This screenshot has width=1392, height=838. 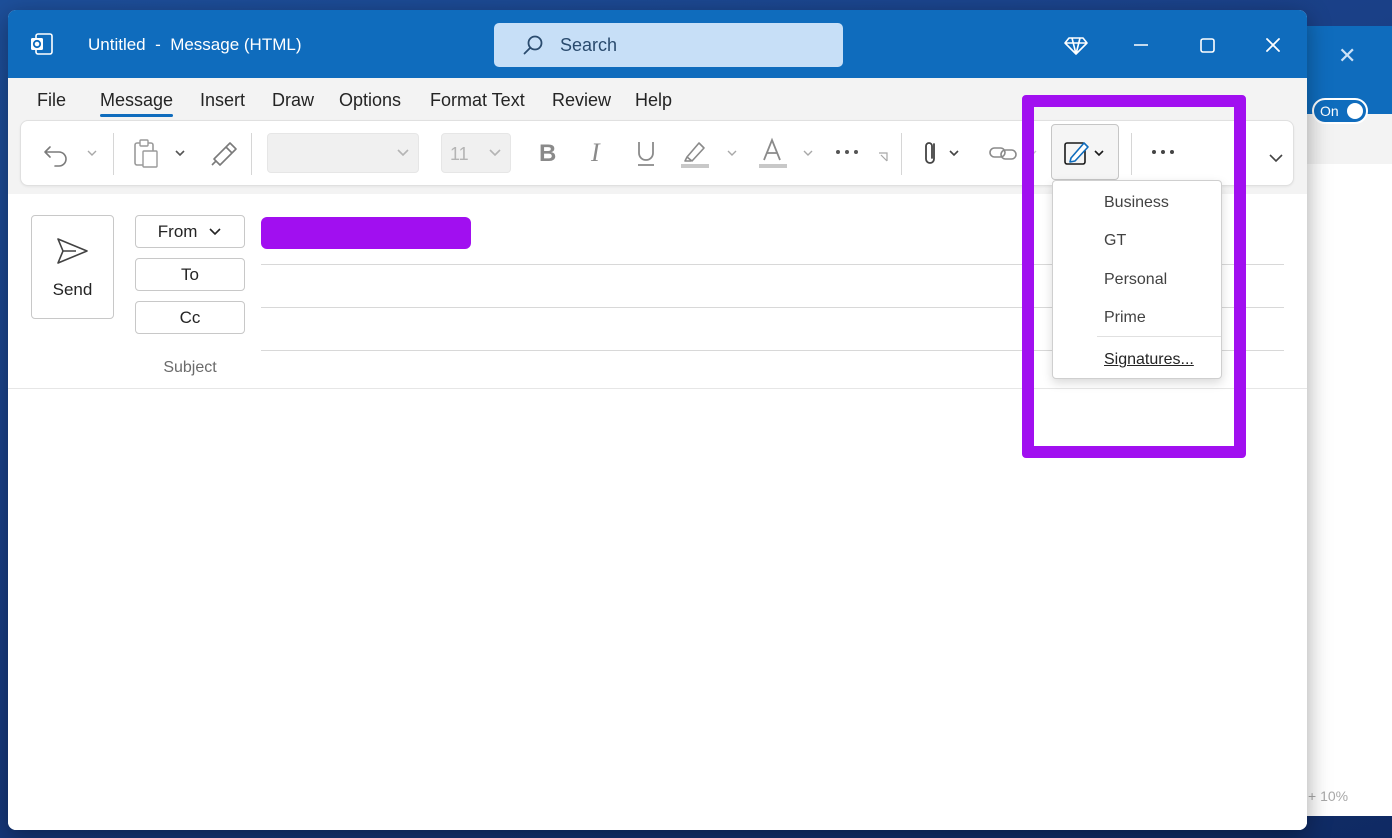 I want to click on signature-icon, so click(x=1084, y=153).